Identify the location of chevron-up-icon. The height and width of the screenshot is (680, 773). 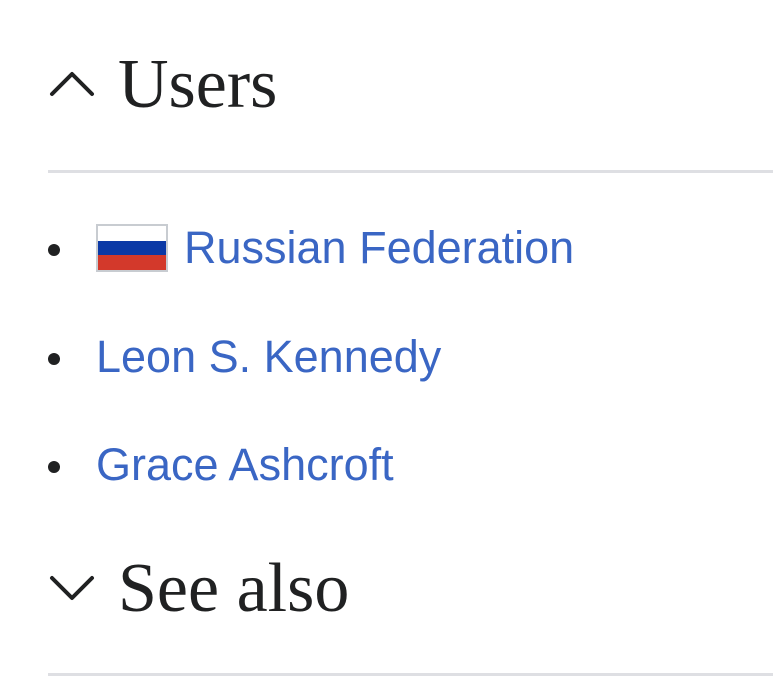
(72, 84).